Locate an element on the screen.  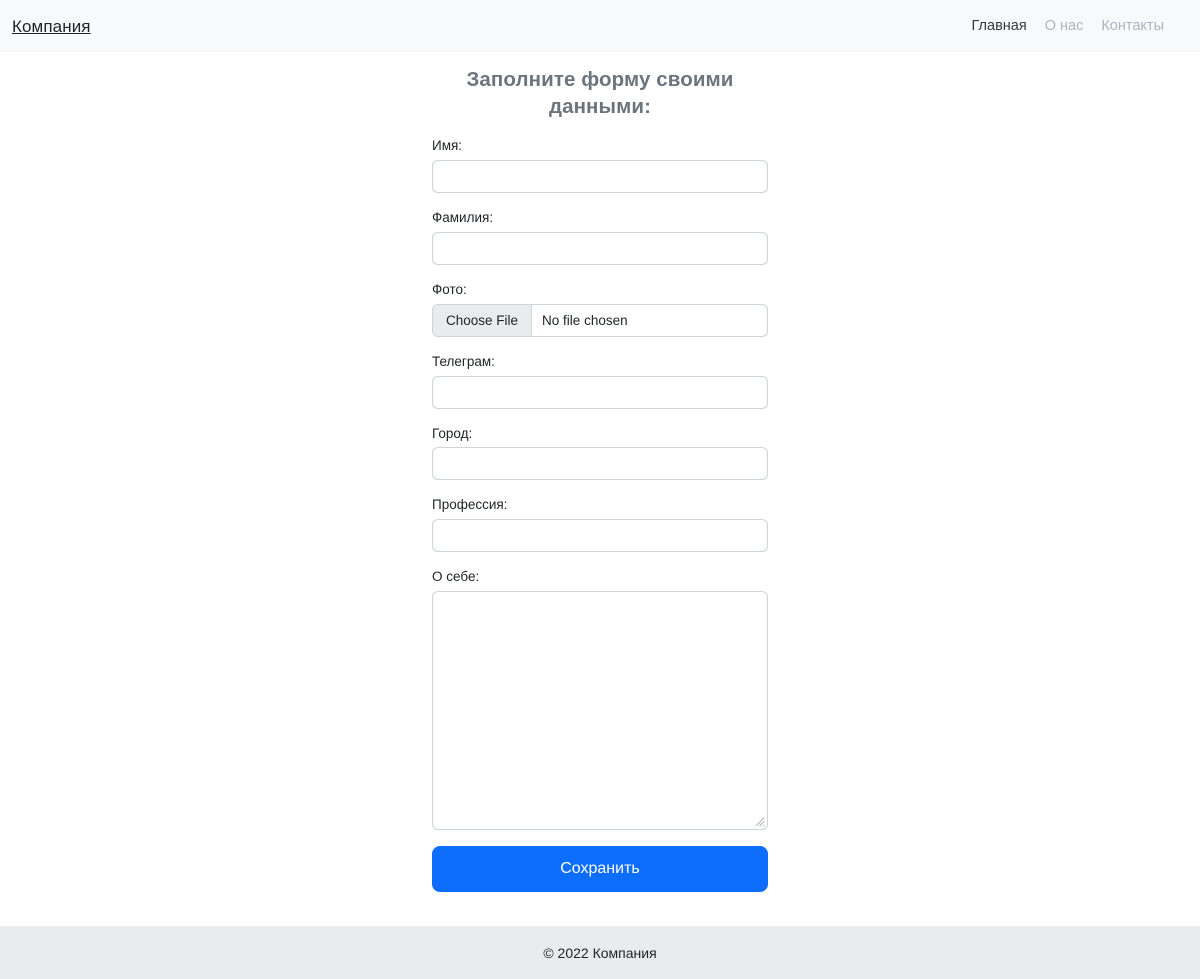
nav-link-home: Главная is located at coordinates (999, 26).